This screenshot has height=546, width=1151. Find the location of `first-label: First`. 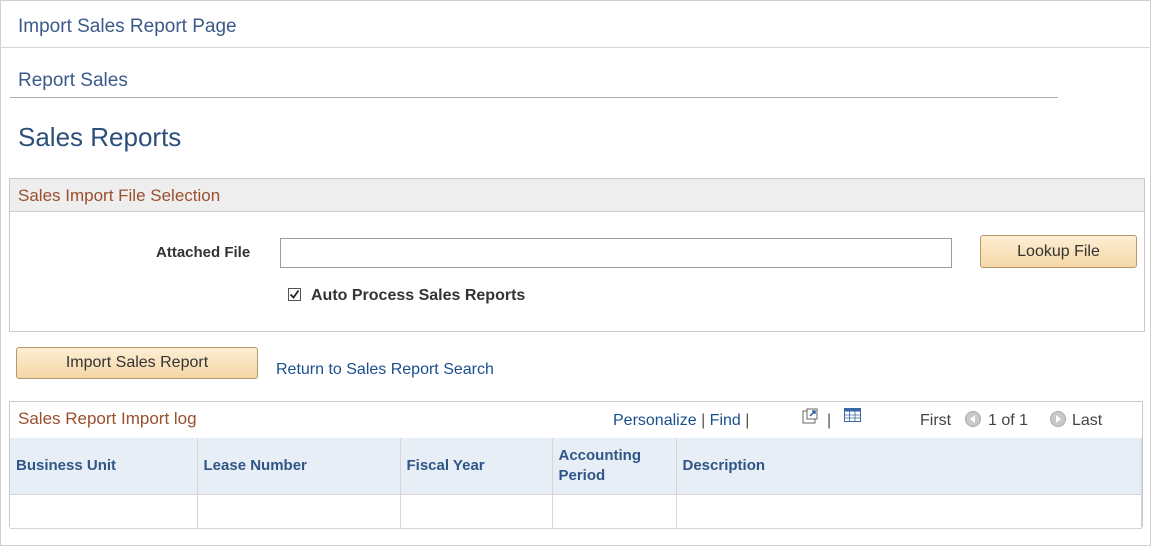

first-label: First is located at coordinates (936, 420).